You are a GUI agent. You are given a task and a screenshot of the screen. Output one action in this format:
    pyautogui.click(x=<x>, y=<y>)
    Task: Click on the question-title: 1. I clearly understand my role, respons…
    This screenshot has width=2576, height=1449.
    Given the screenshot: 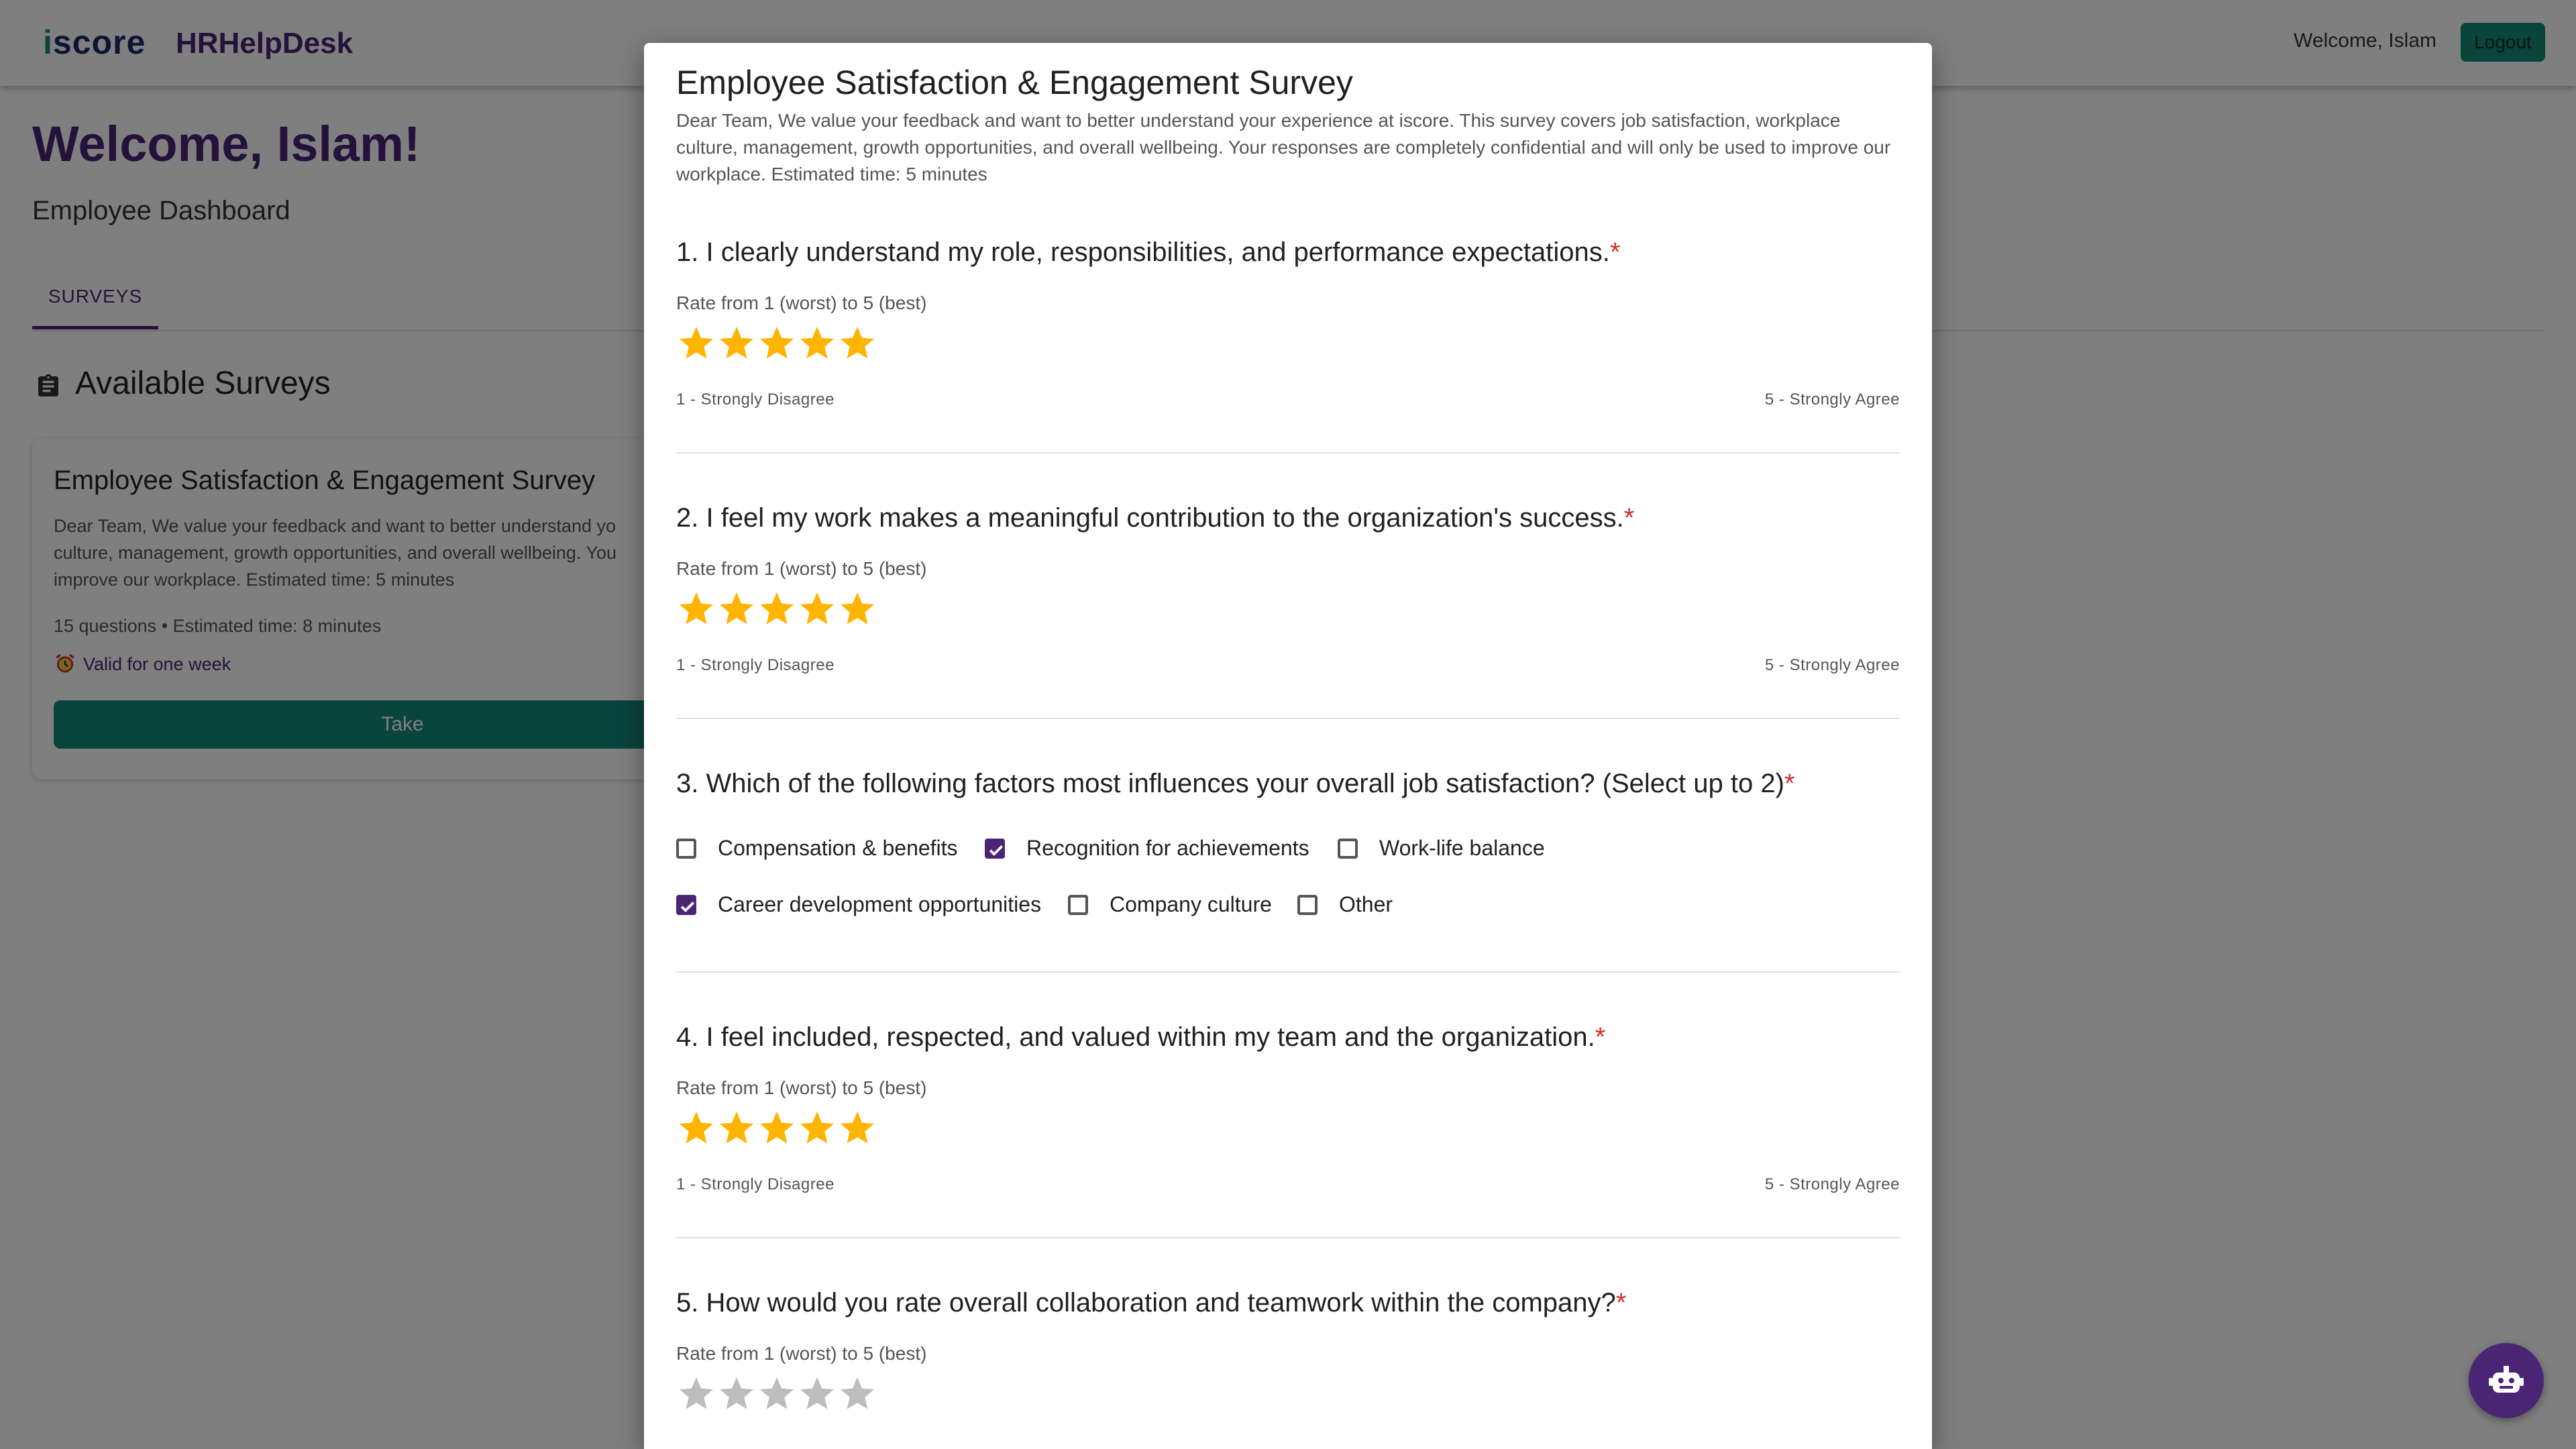 What is the action you would take?
    pyautogui.click(x=1148, y=252)
    